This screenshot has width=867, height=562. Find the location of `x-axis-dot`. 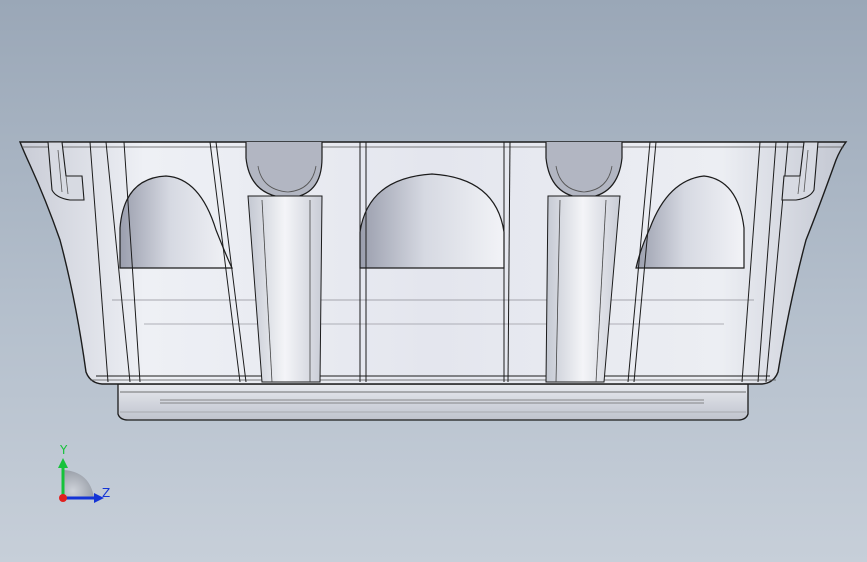

x-axis-dot is located at coordinates (63, 498).